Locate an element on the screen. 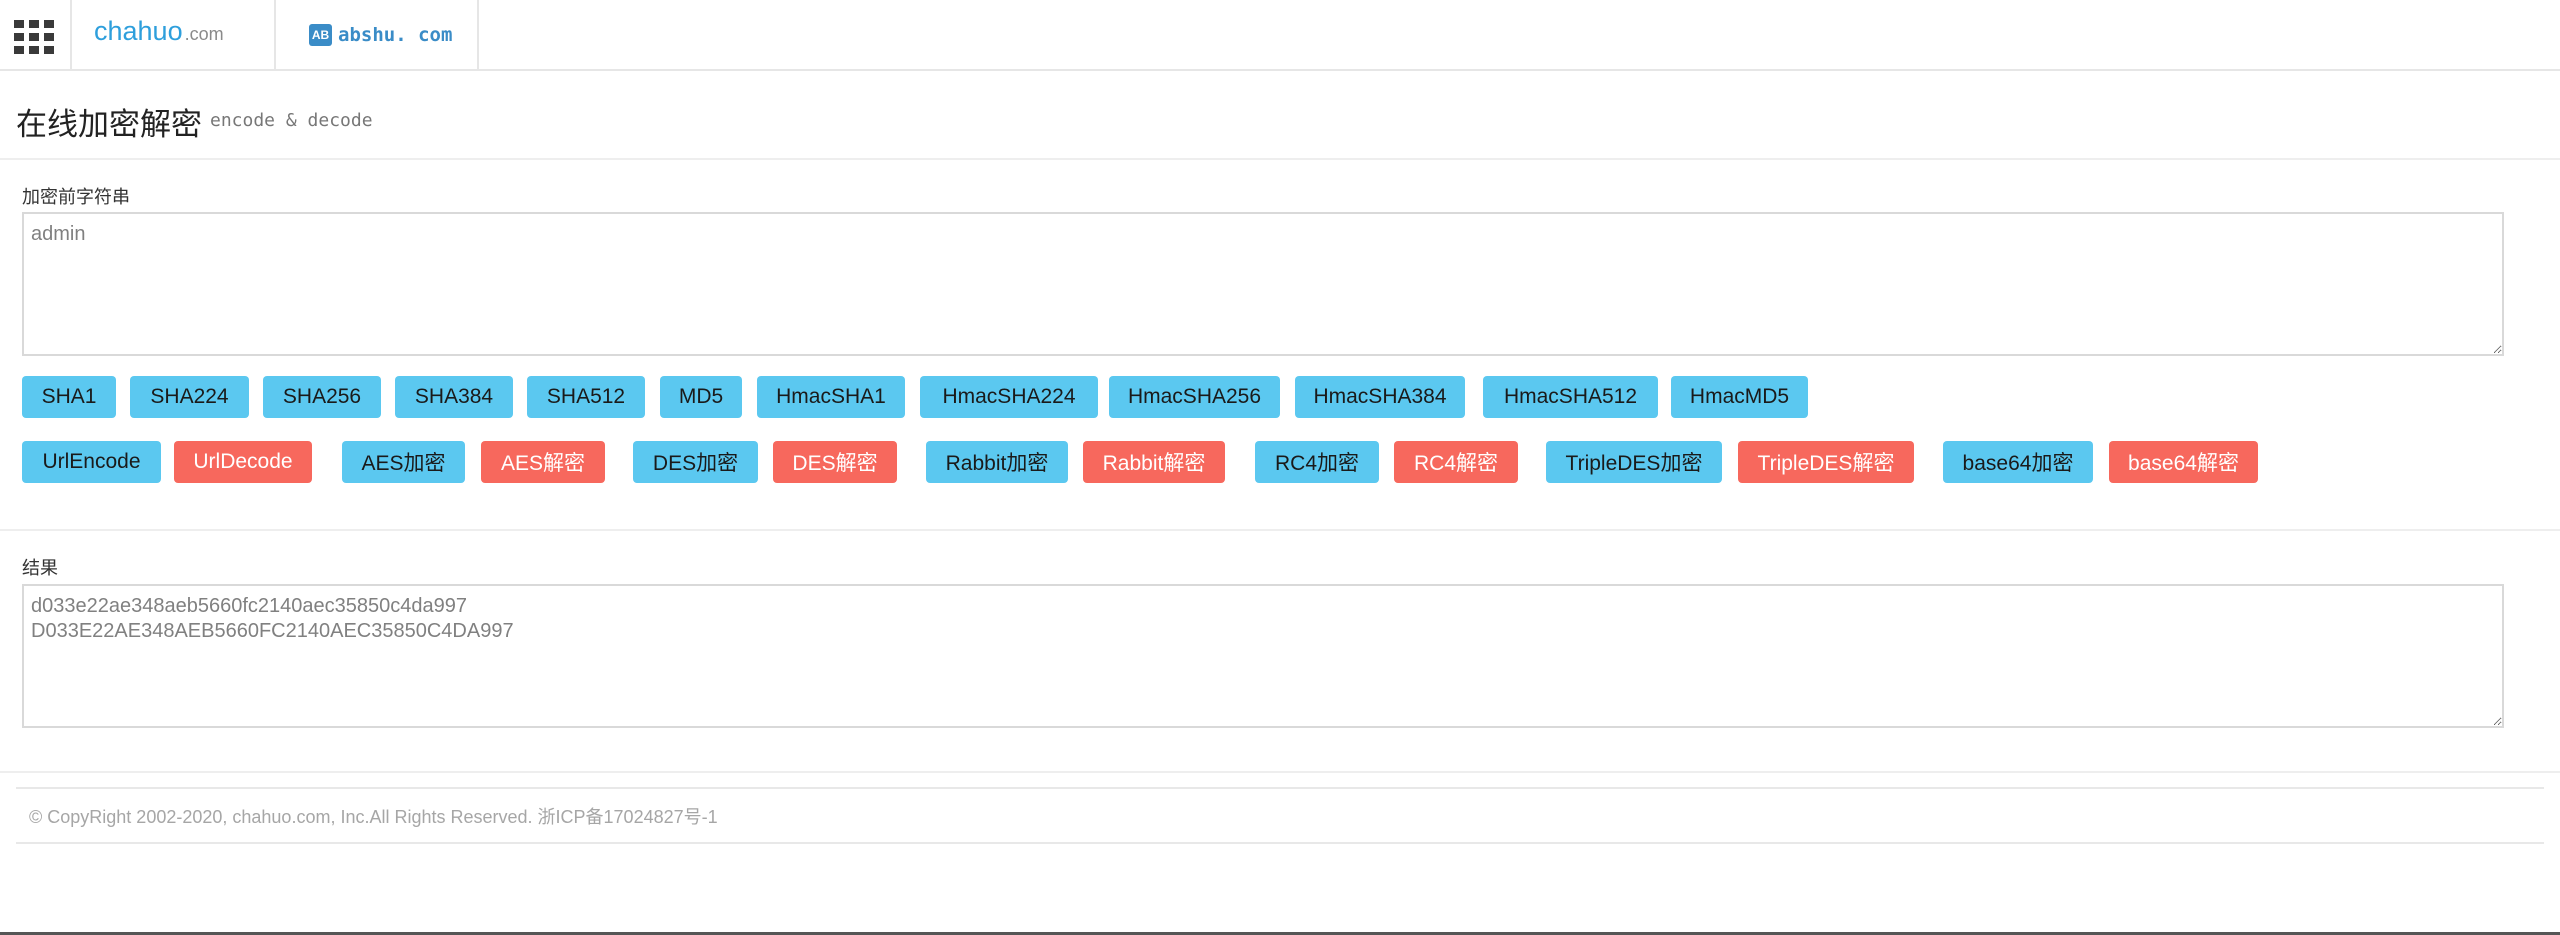  base64-button: base64加密 is located at coordinates (2018, 462).